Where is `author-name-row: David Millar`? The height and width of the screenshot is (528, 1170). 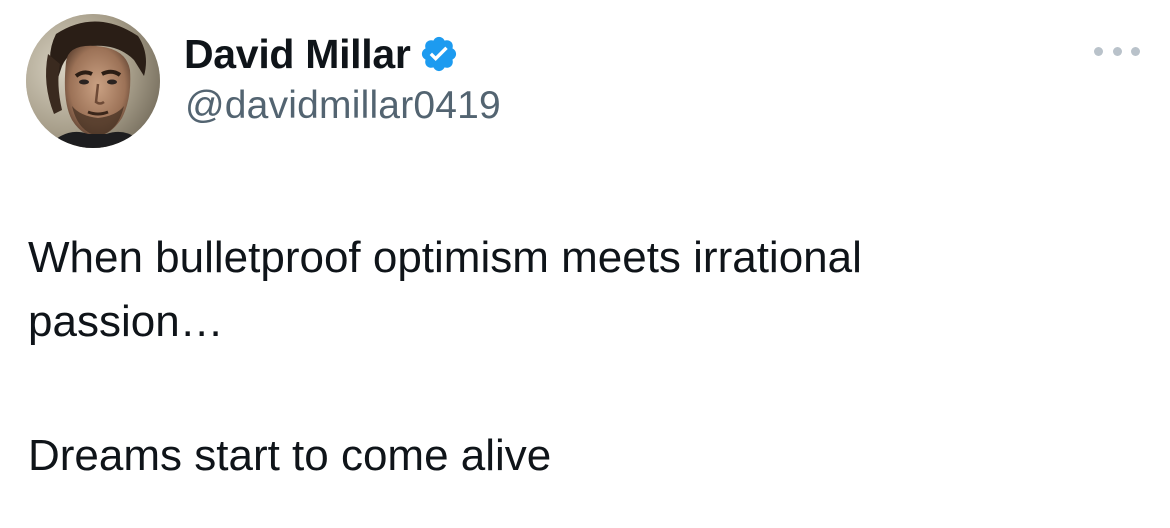 author-name-row: David Millar is located at coordinates (321, 54).